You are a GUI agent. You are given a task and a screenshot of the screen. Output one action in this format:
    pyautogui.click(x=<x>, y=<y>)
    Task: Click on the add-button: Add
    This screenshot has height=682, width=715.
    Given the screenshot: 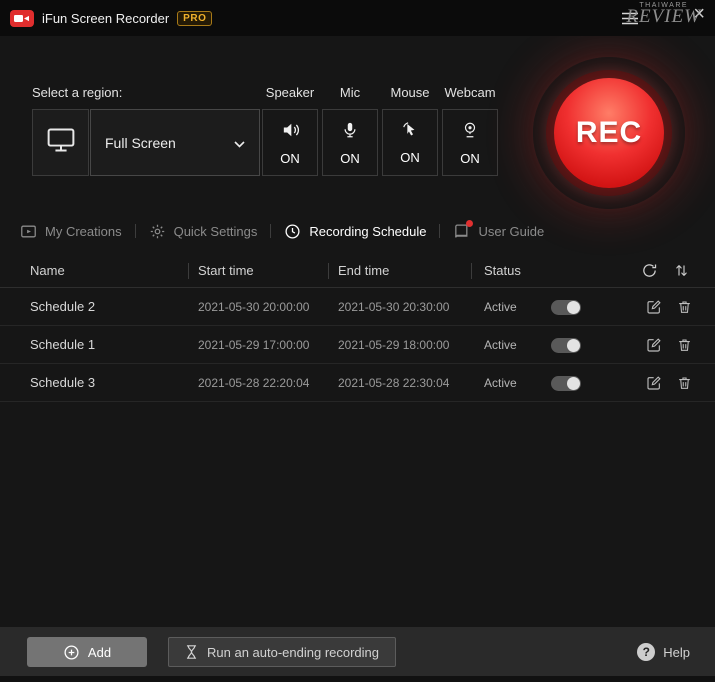 What is the action you would take?
    pyautogui.click(x=87, y=652)
    